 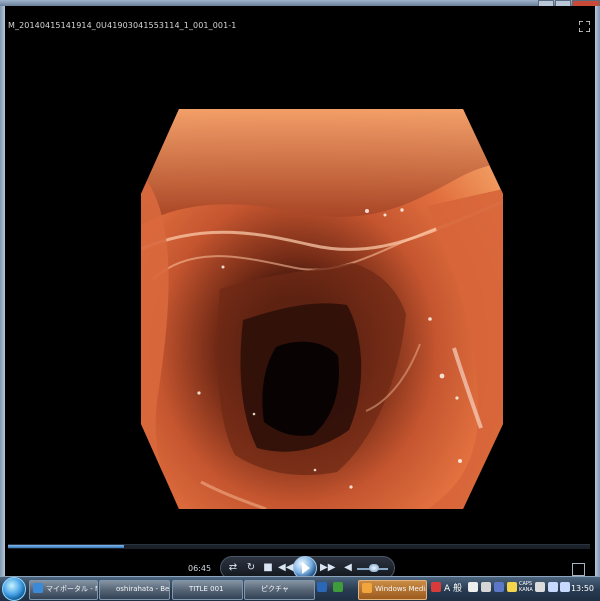 I want to click on fullscreen-icon, so click(x=584, y=26).